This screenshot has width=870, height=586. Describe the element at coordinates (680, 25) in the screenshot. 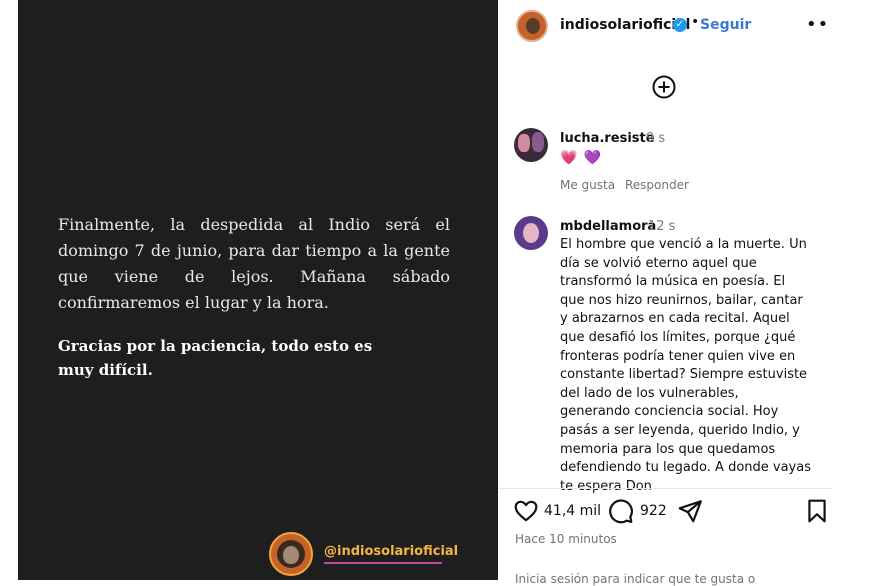

I see `verified-badge-icon: ✓` at that location.